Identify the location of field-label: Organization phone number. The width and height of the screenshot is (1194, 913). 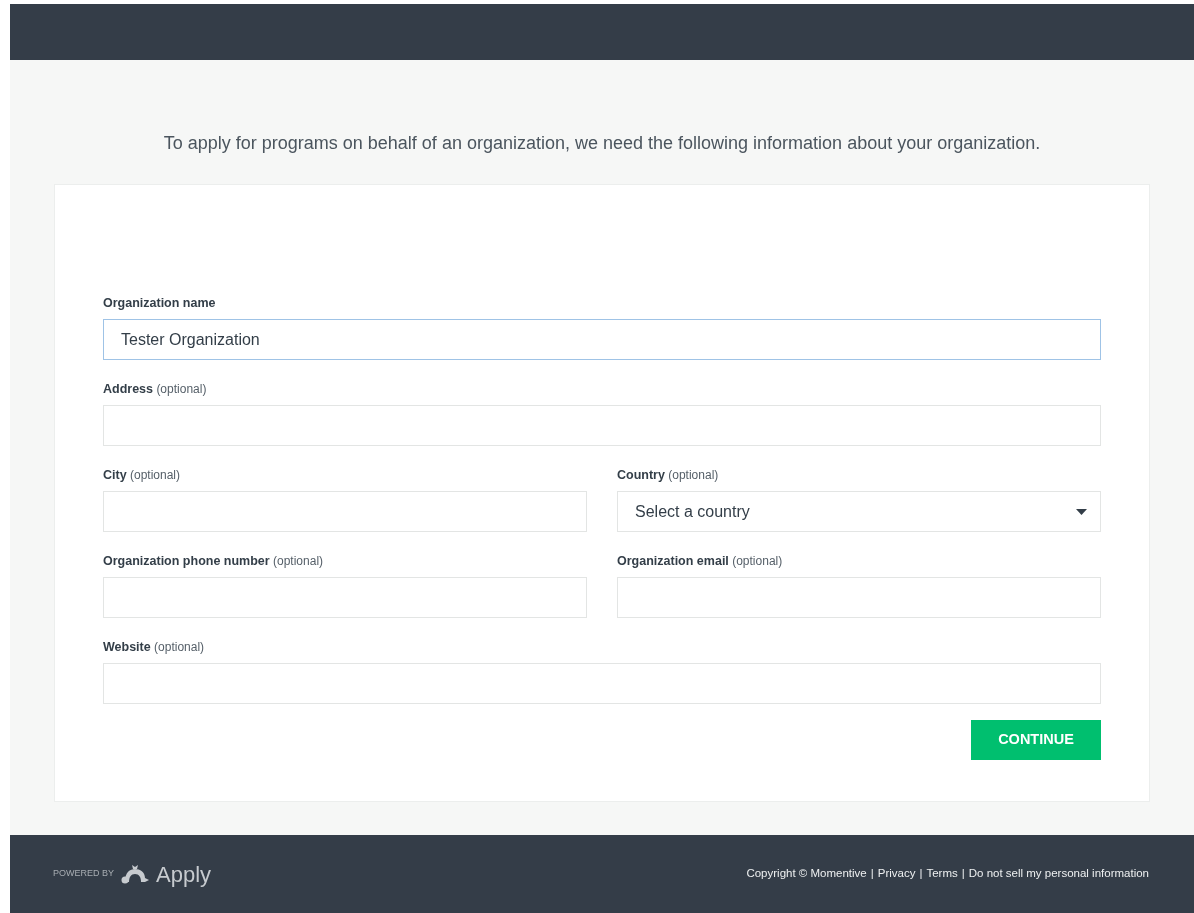
(186, 561).